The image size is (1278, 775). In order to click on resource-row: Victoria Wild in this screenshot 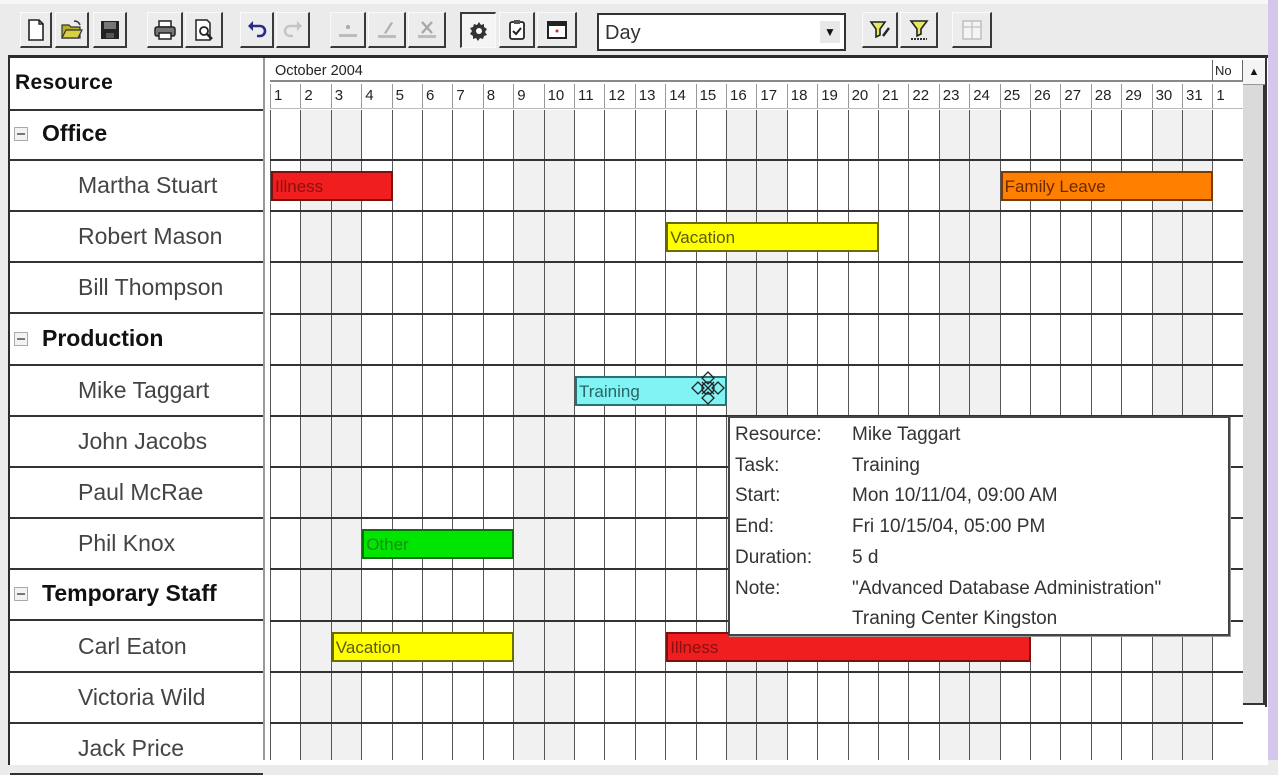, I will do `click(136, 698)`.